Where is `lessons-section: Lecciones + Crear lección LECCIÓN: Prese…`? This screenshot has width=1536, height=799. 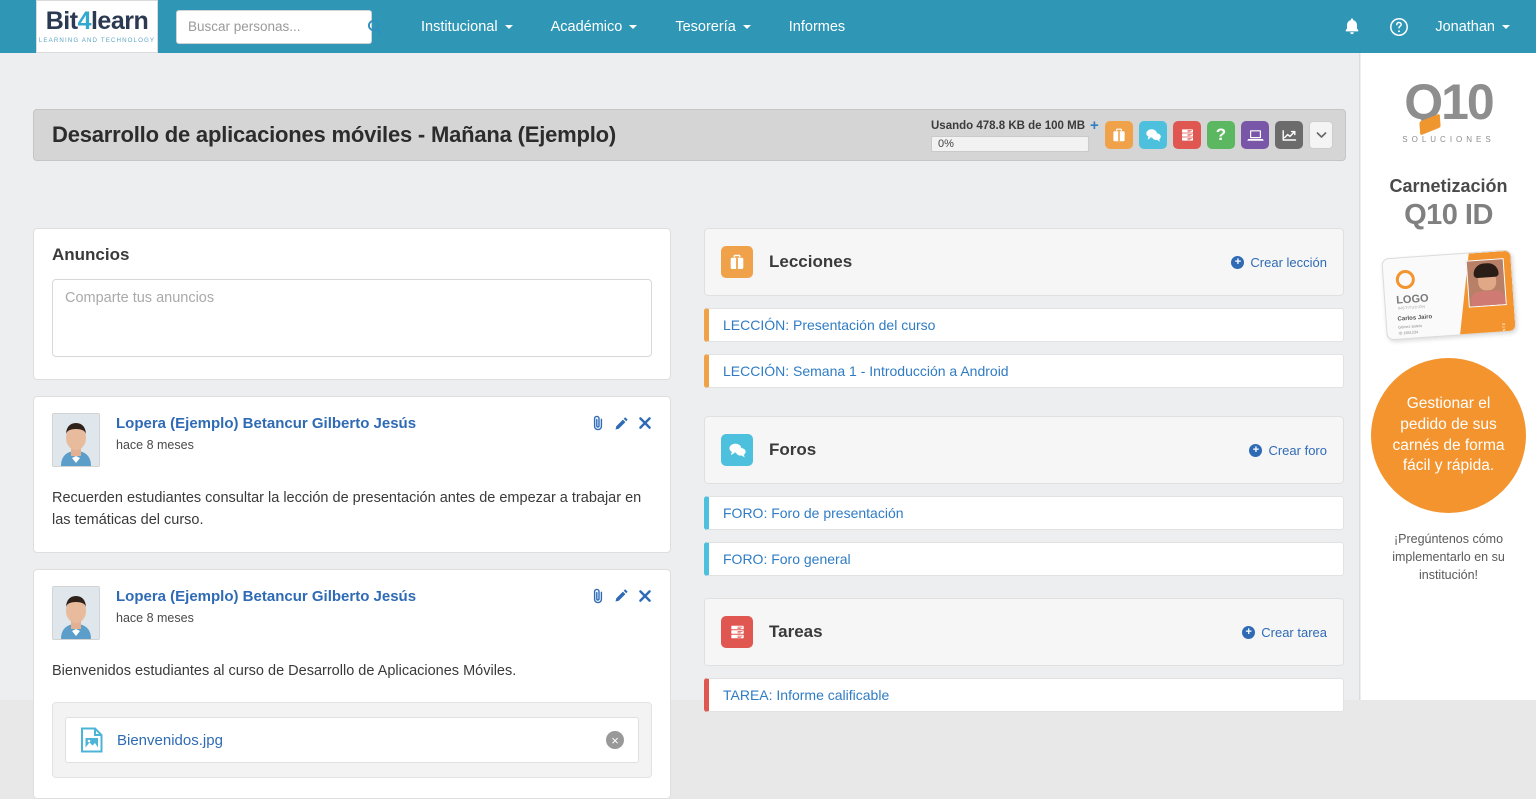 lessons-section: Lecciones + Crear lección LECCIÓN: Prese… is located at coordinates (1024, 308).